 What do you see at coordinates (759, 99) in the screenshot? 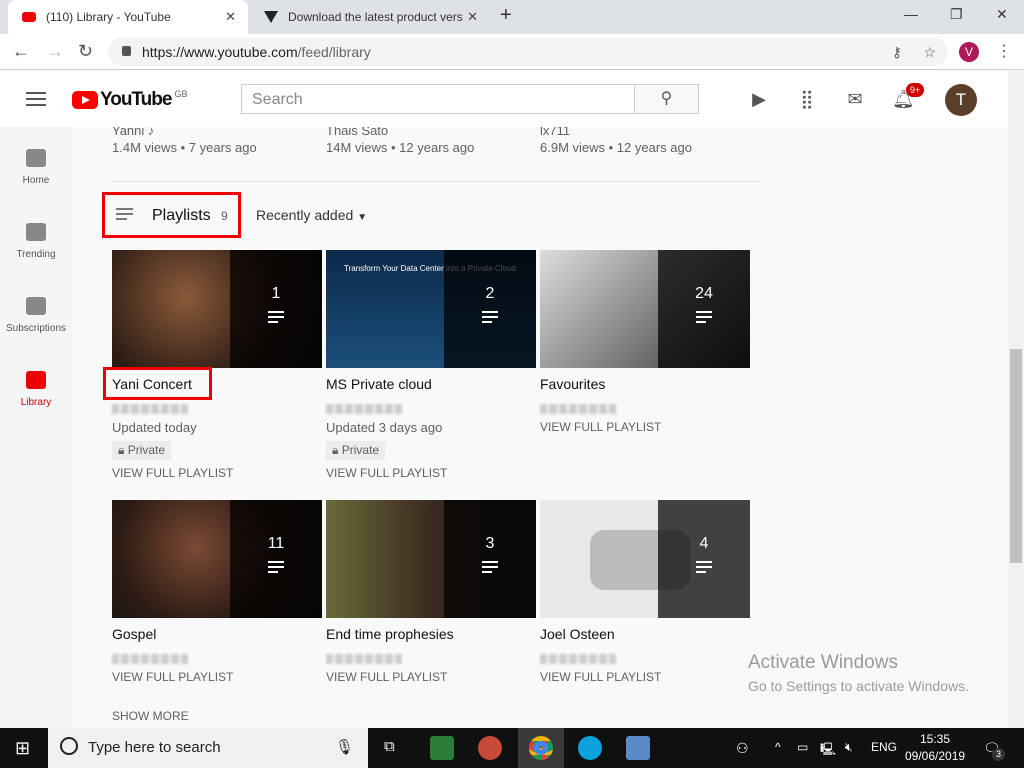
I see `create-video-icon: ▶` at bounding box center [759, 99].